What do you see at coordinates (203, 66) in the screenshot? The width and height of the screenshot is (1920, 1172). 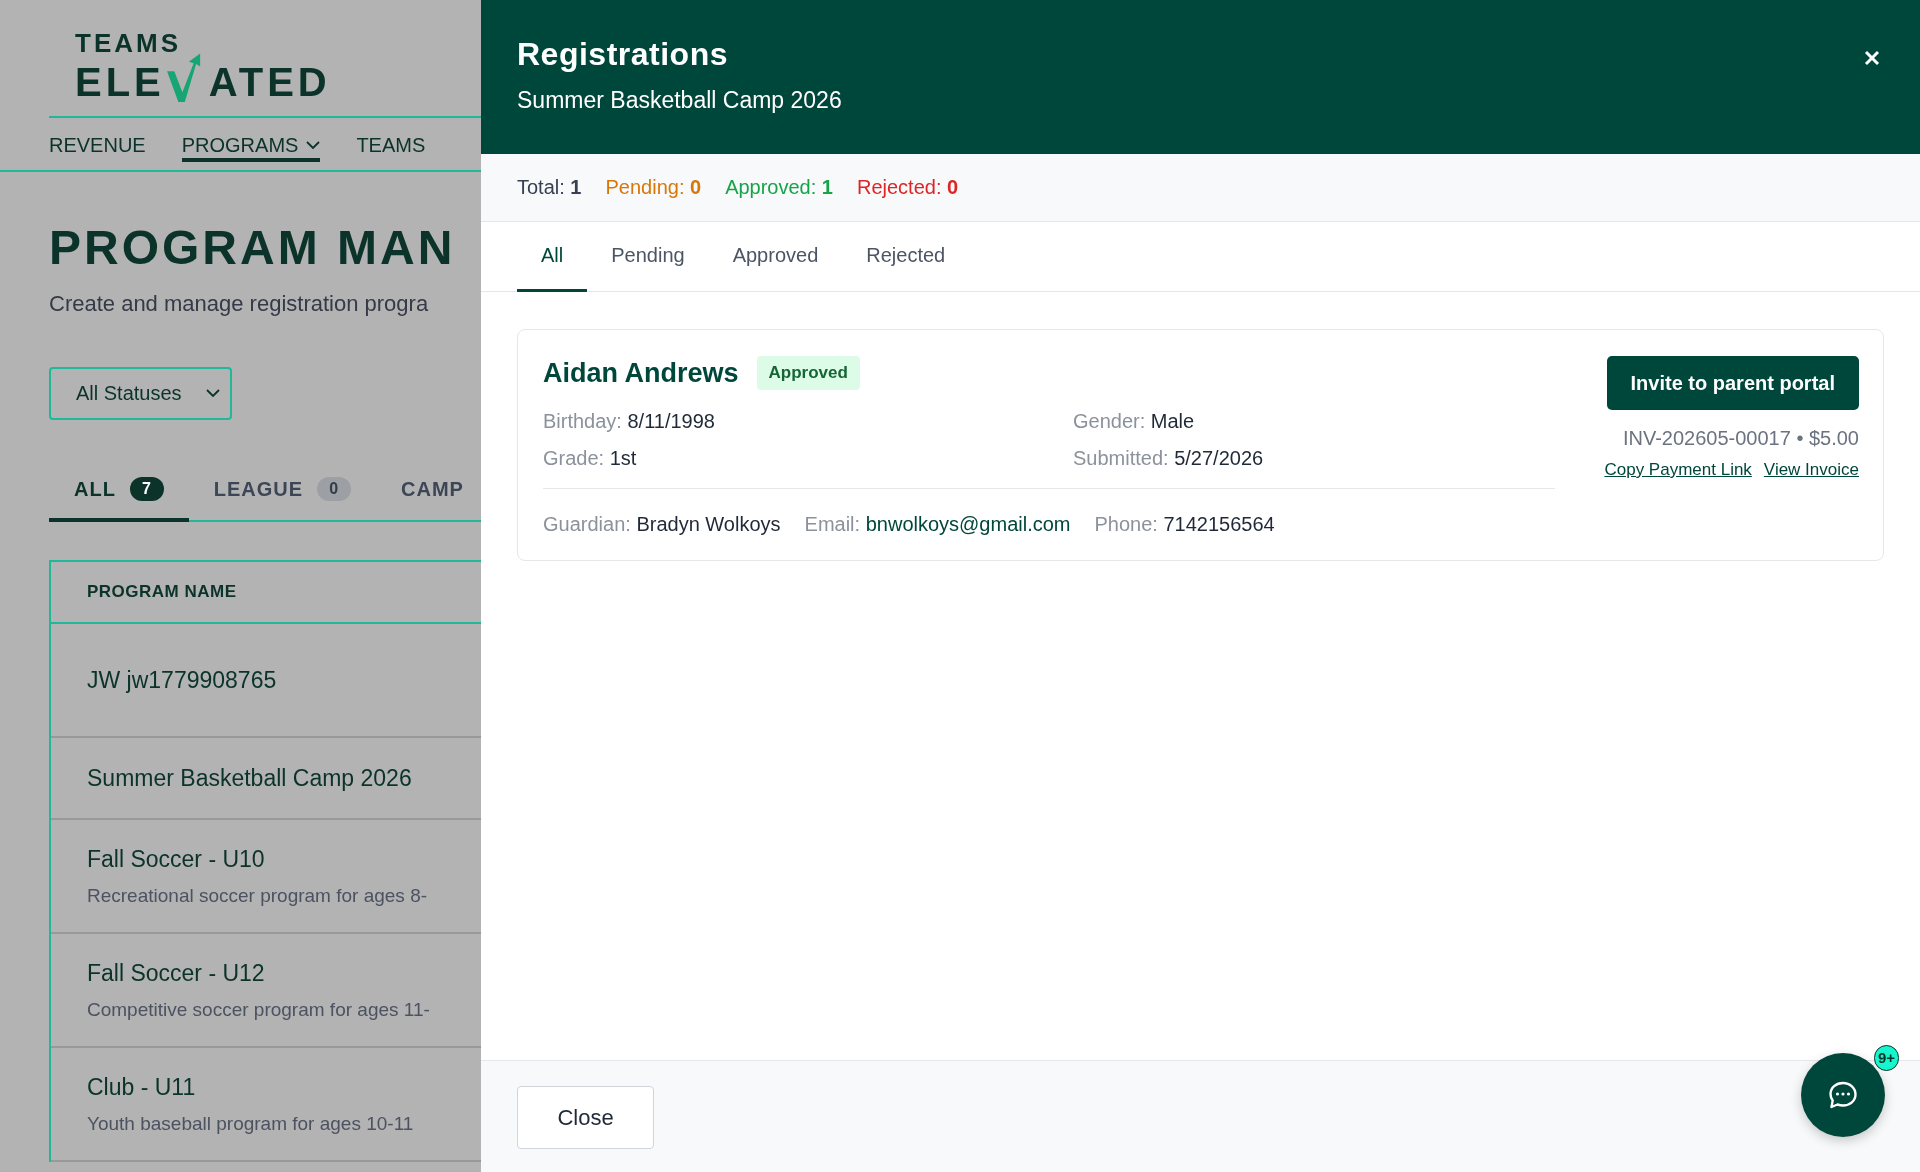 I see `logo: TEAMS ELE ATED` at bounding box center [203, 66].